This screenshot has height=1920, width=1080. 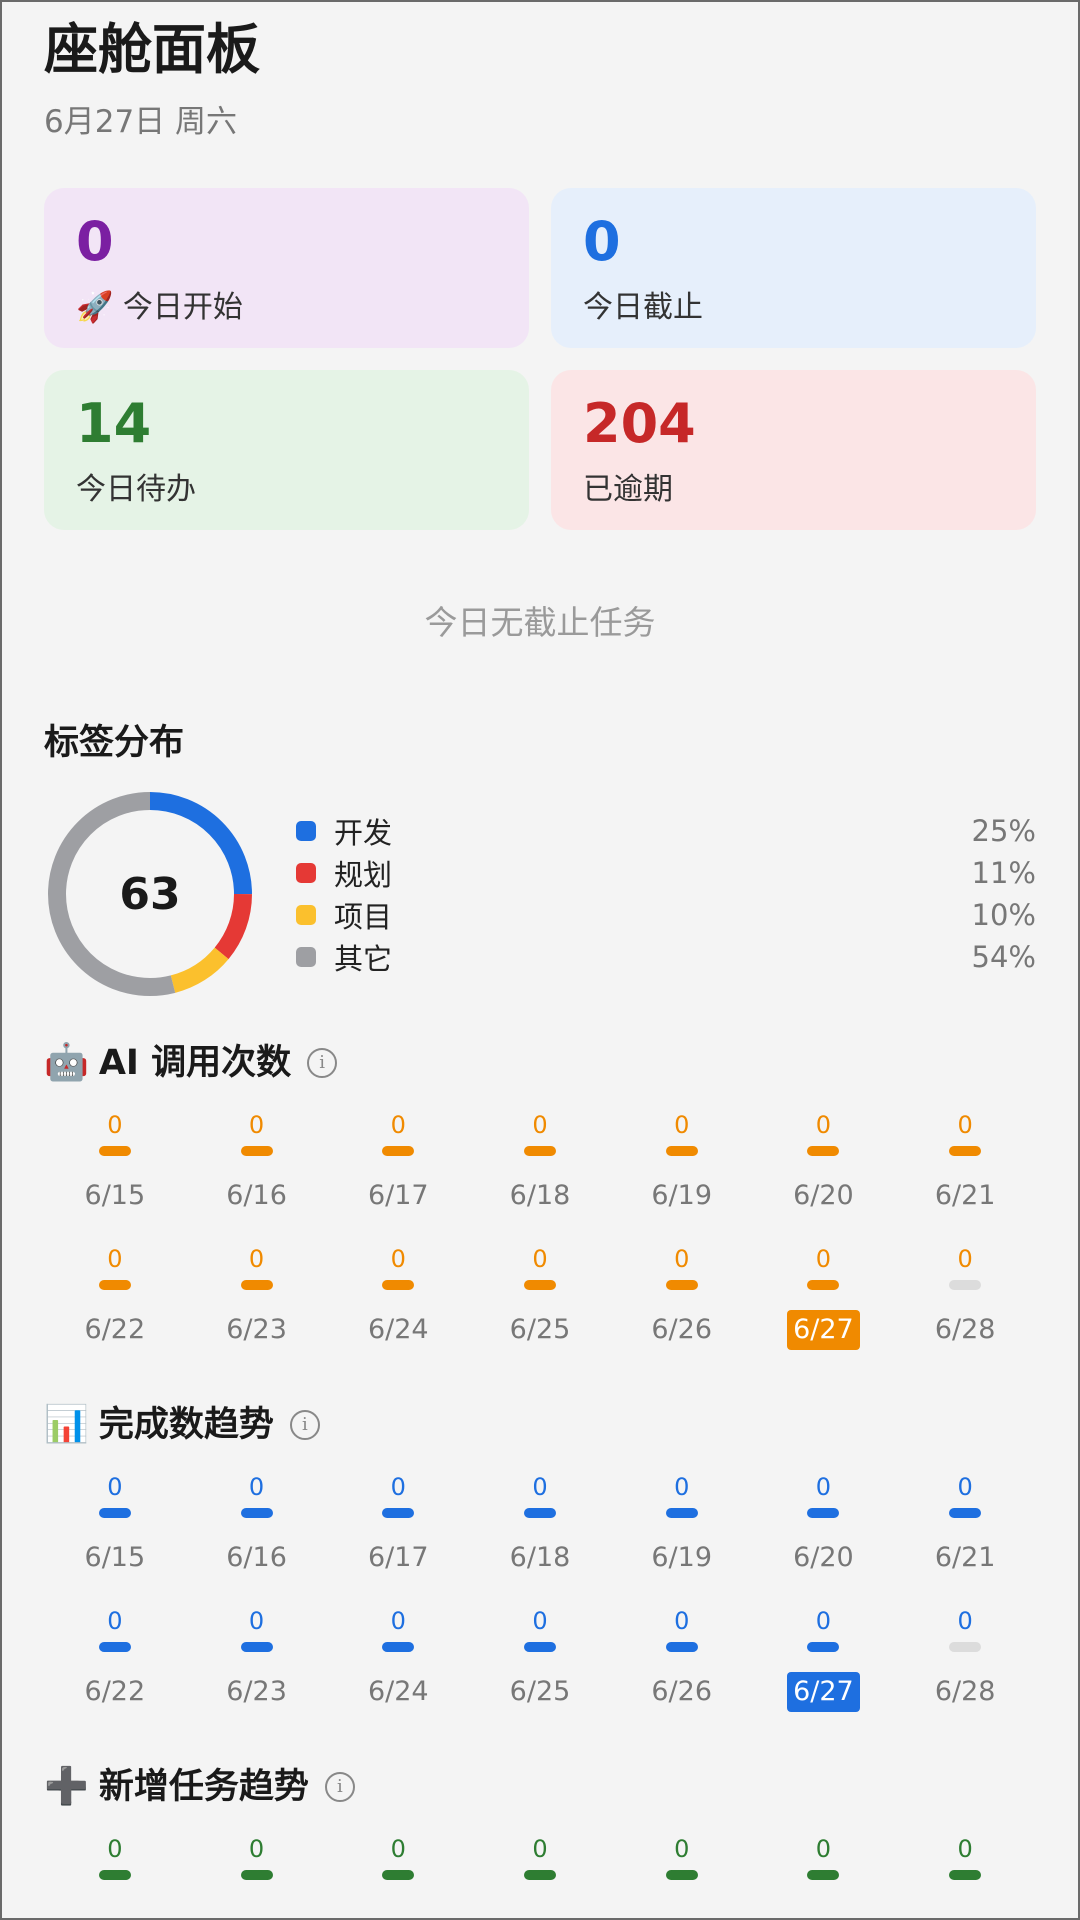 I want to click on day-date: 6/15, so click(x=115, y=1195).